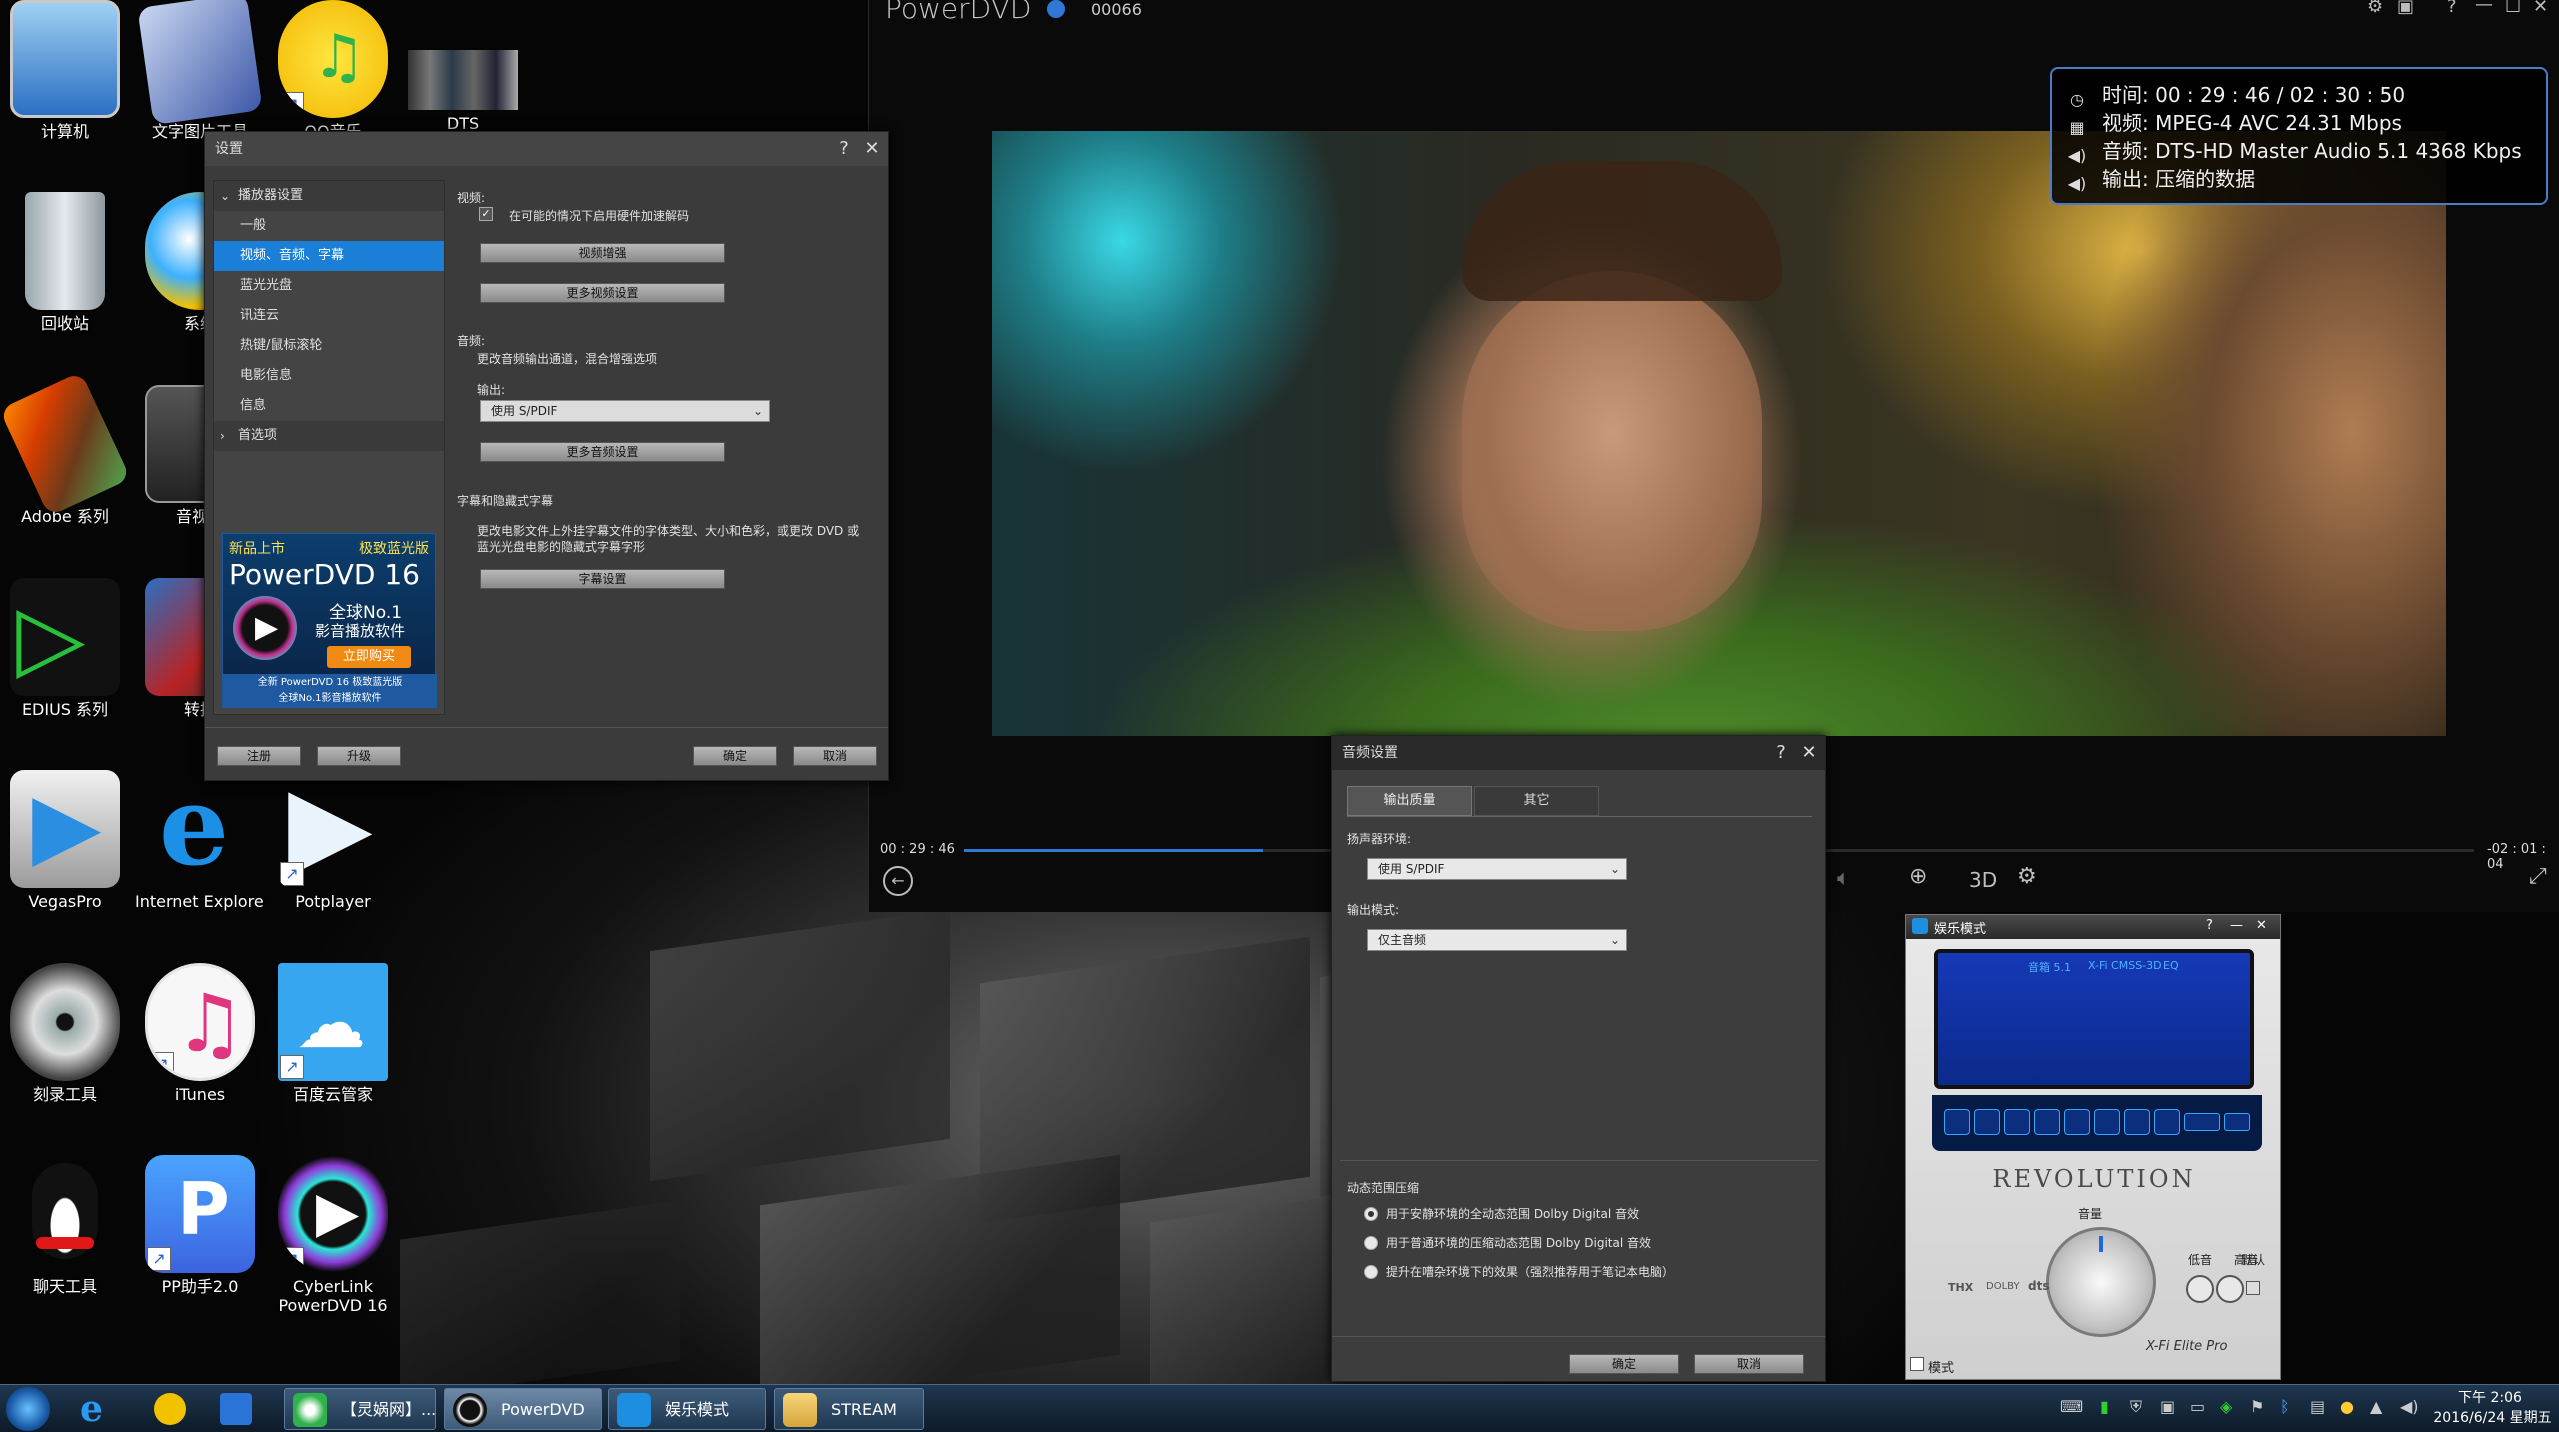 The image size is (2559, 1432). Describe the element at coordinates (333, 1058) in the screenshot. I see `desktop-icon-baidu-cloud: ☁ ↗ 百度云管家` at that location.